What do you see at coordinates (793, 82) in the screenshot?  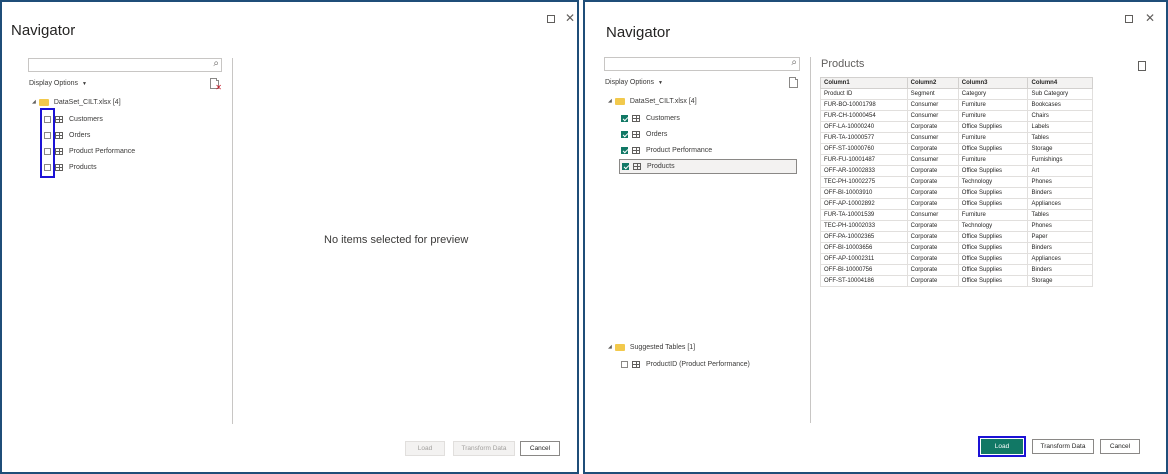 I see `refresh-icon` at bounding box center [793, 82].